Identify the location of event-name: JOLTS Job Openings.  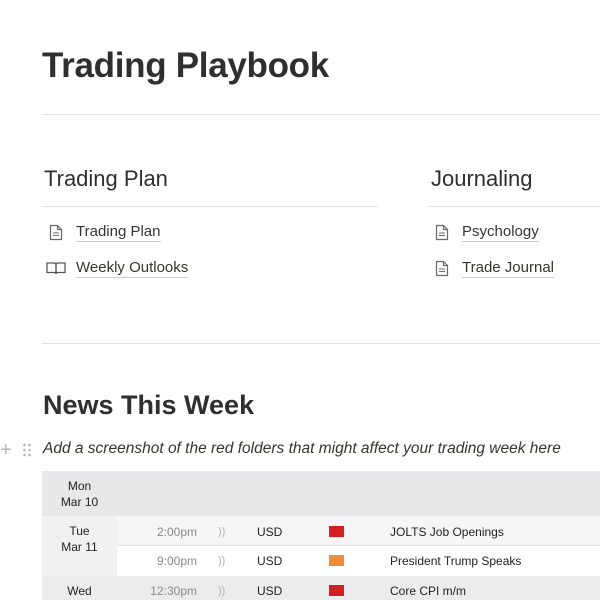
(447, 532).